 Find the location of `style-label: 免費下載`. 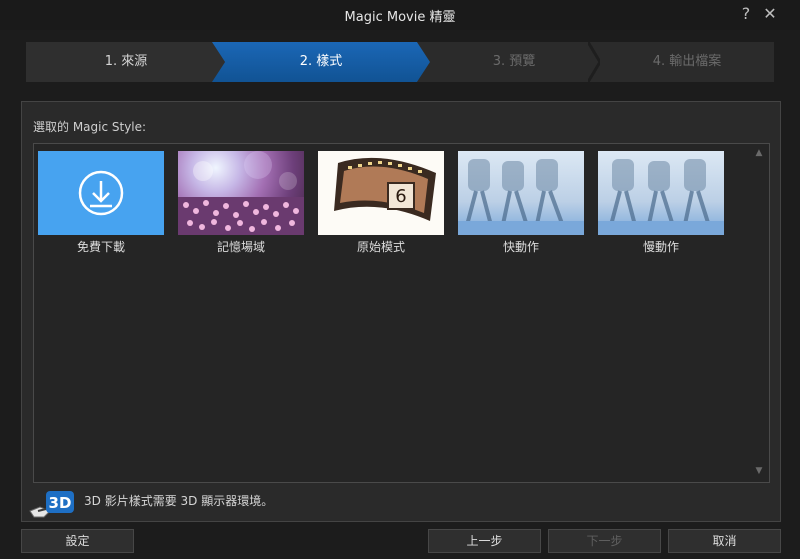

style-label: 免費下載 is located at coordinates (100, 247).